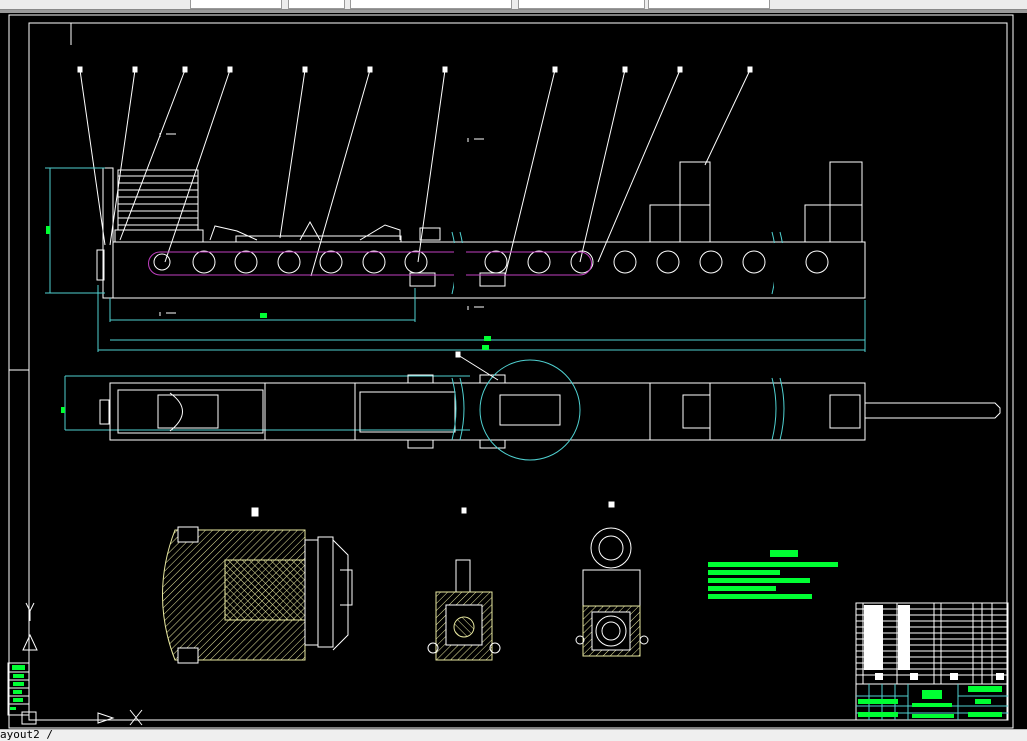 This screenshot has width=1027, height=741. Describe the element at coordinates (513, 5) in the screenshot. I see `toolbar` at that location.